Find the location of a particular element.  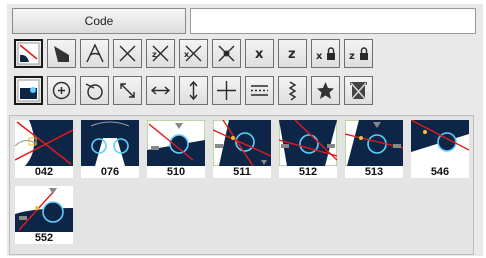

z-lock-tool-button: z is located at coordinates (358, 53).